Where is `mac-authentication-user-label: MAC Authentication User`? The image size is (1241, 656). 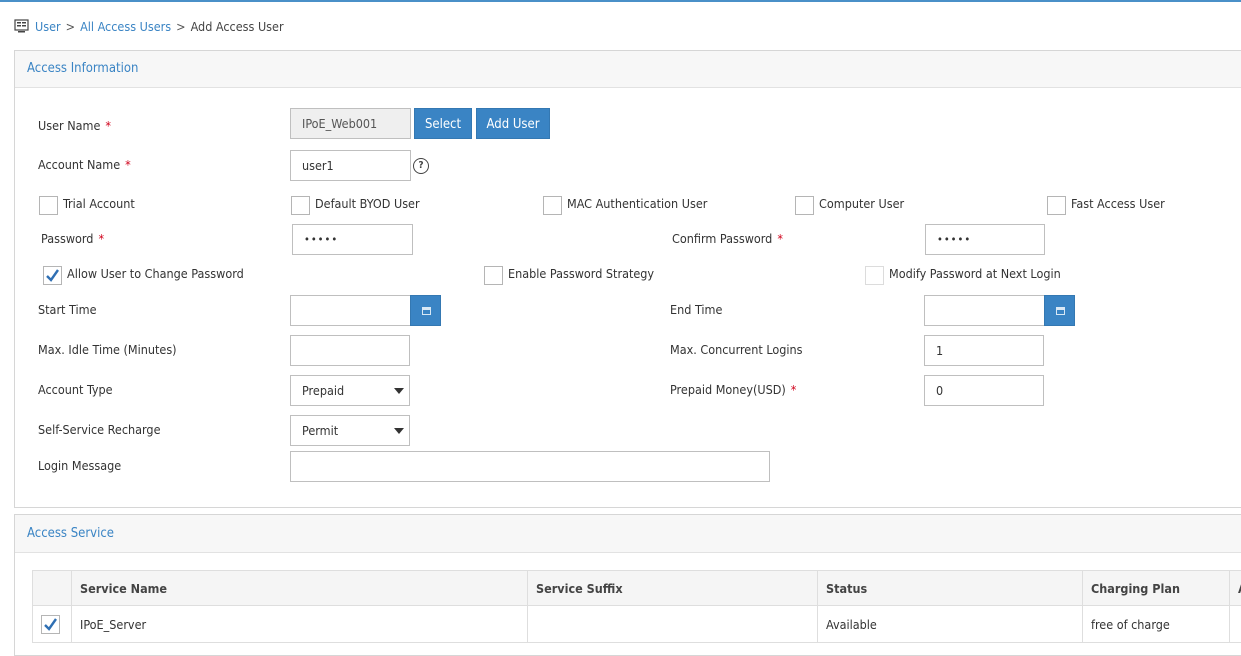
mac-authentication-user-label: MAC Authentication User is located at coordinates (637, 204).